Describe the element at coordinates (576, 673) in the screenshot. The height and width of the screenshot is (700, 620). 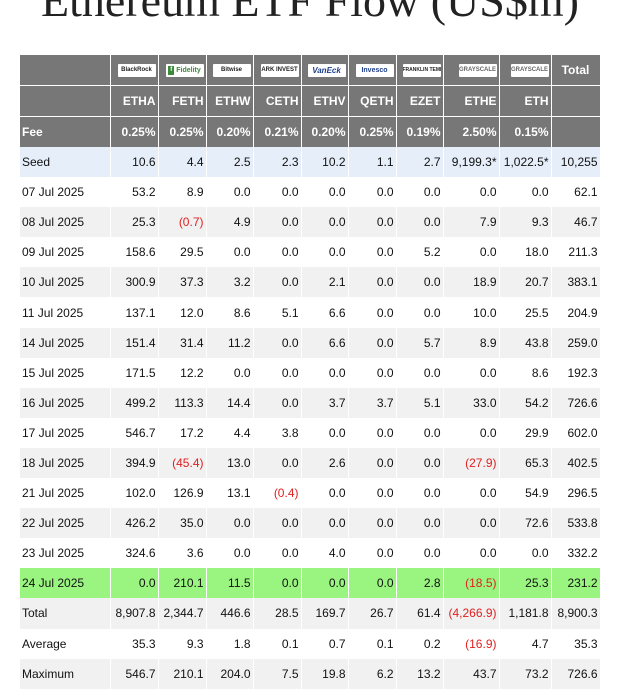
I see `row-total-cell: 726.6` at that location.